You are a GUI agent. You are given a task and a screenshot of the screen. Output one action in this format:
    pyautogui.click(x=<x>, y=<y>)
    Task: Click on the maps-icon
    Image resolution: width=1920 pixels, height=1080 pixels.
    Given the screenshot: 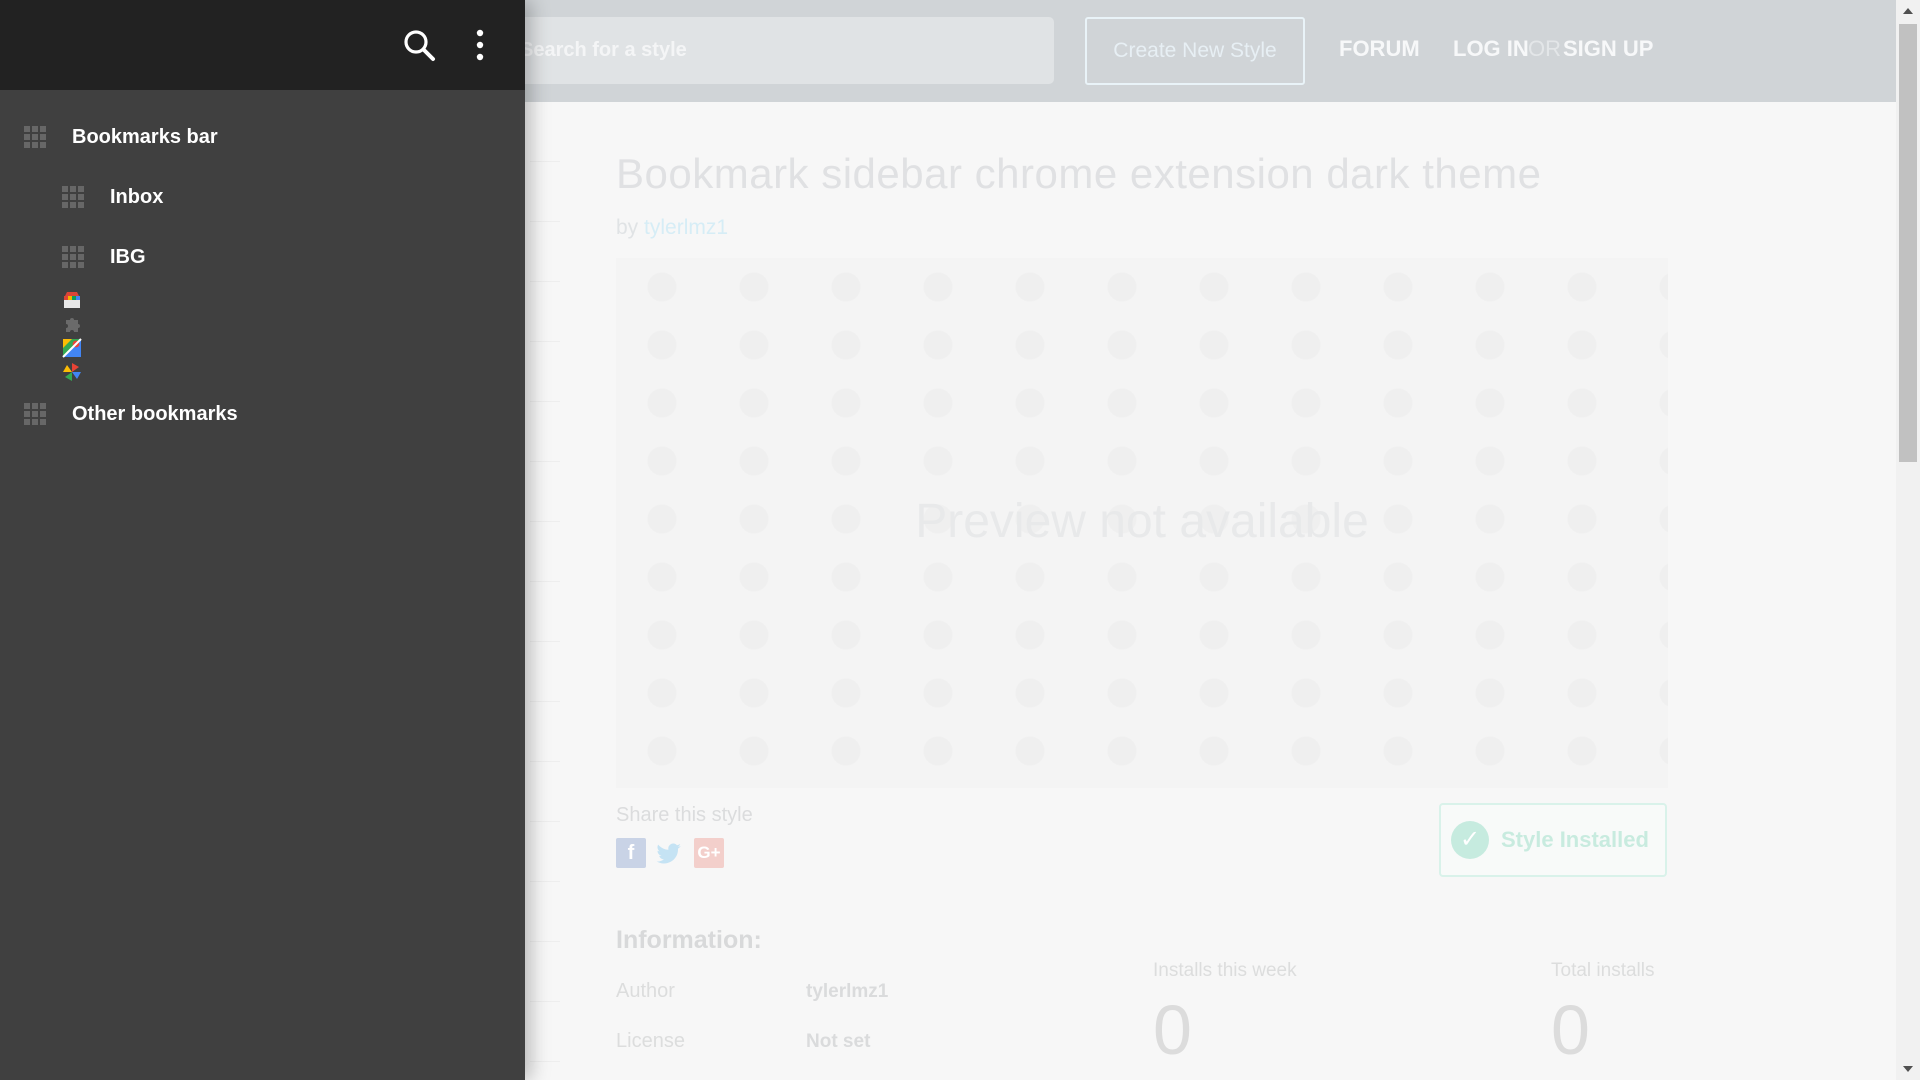 What is the action you would take?
    pyautogui.click(x=72, y=348)
    